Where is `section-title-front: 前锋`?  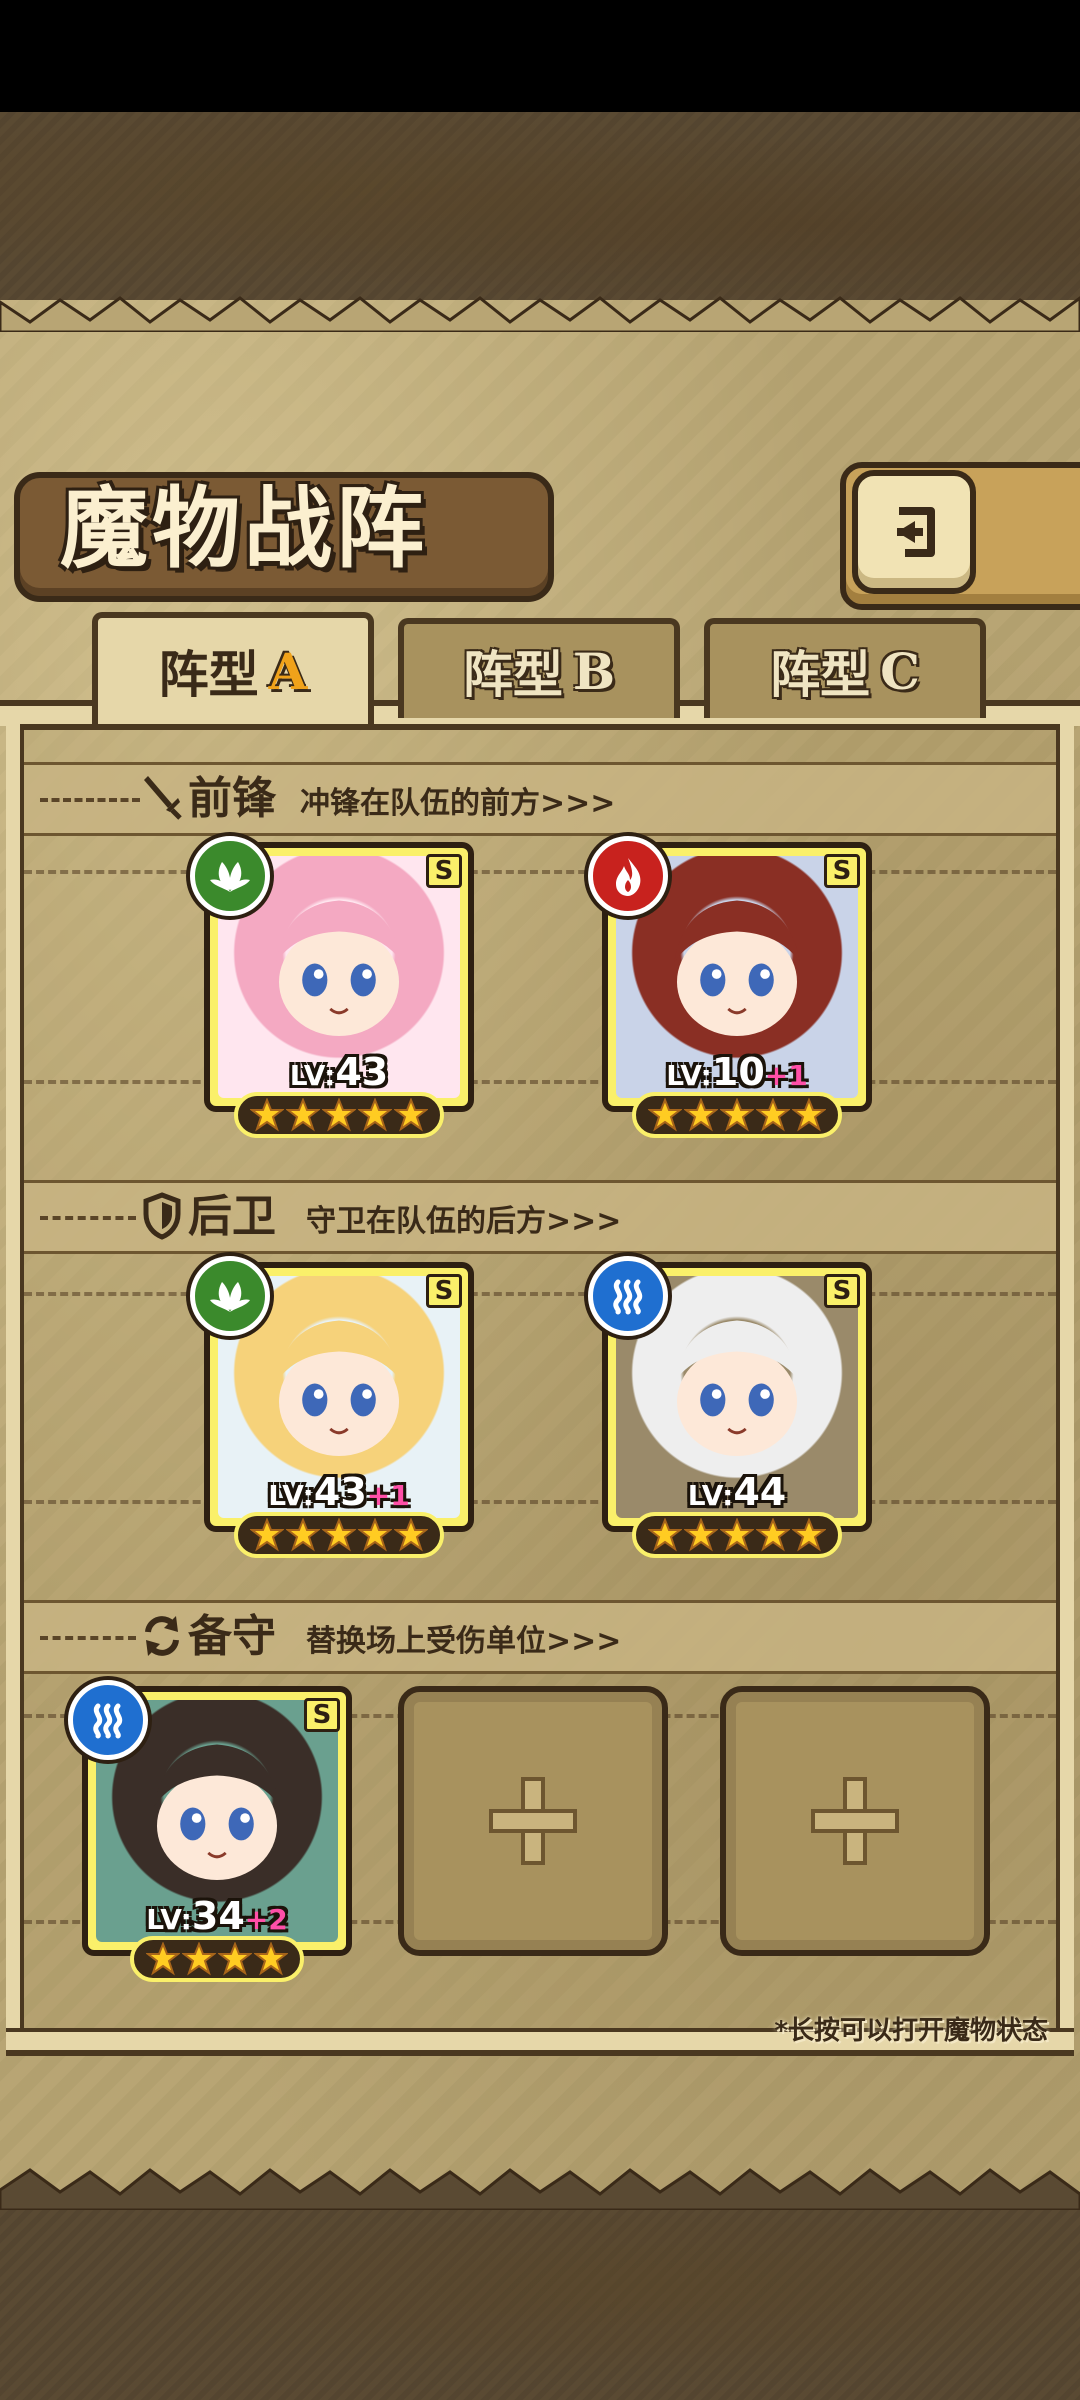 section-title-front: 前锋 is located at coordinates (232, 798).